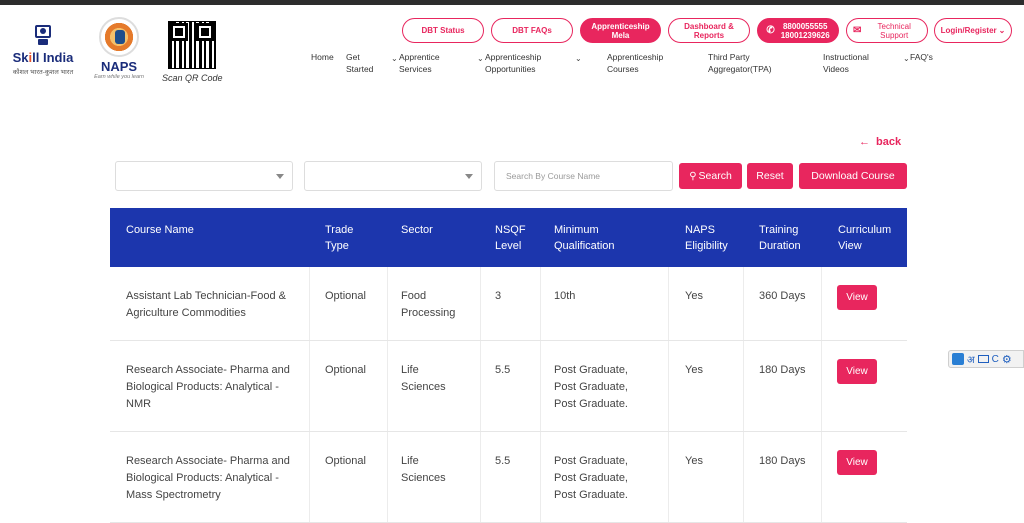 The height and width of the screenshot is (523, 1024). Describe the element at coordinates (968, 30) in the screenshot. I see `login-register-label: Login/Register` at that location.